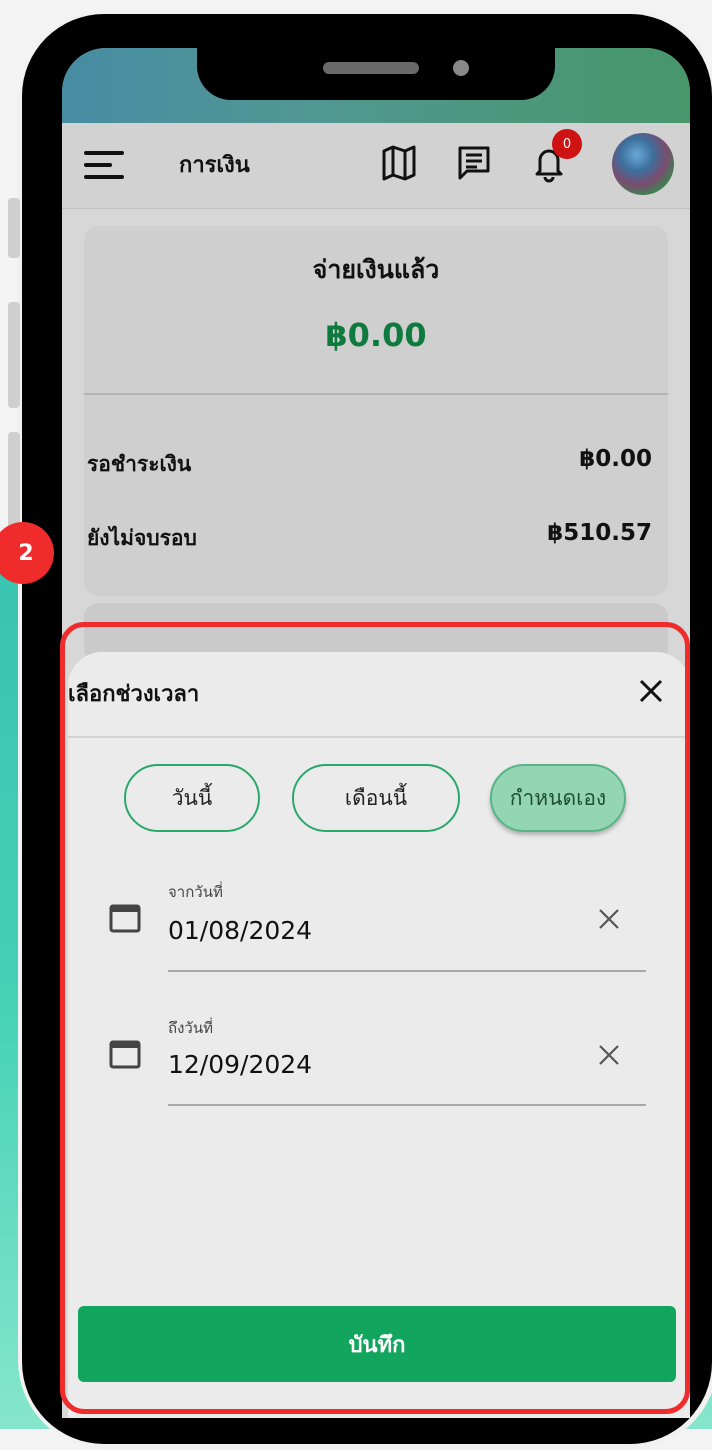 This screenshot has height=1450, width=712. Describe the element at coordinates (214, 165) in the screenshot. I see `page-title: การเงิน` at that location.